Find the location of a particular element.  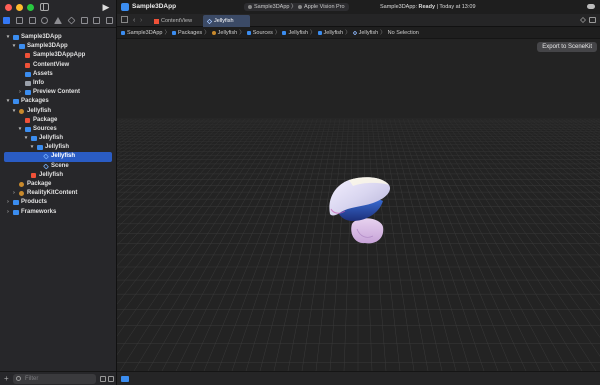

navigator-item: › Products is located at coordinates (58, 202).